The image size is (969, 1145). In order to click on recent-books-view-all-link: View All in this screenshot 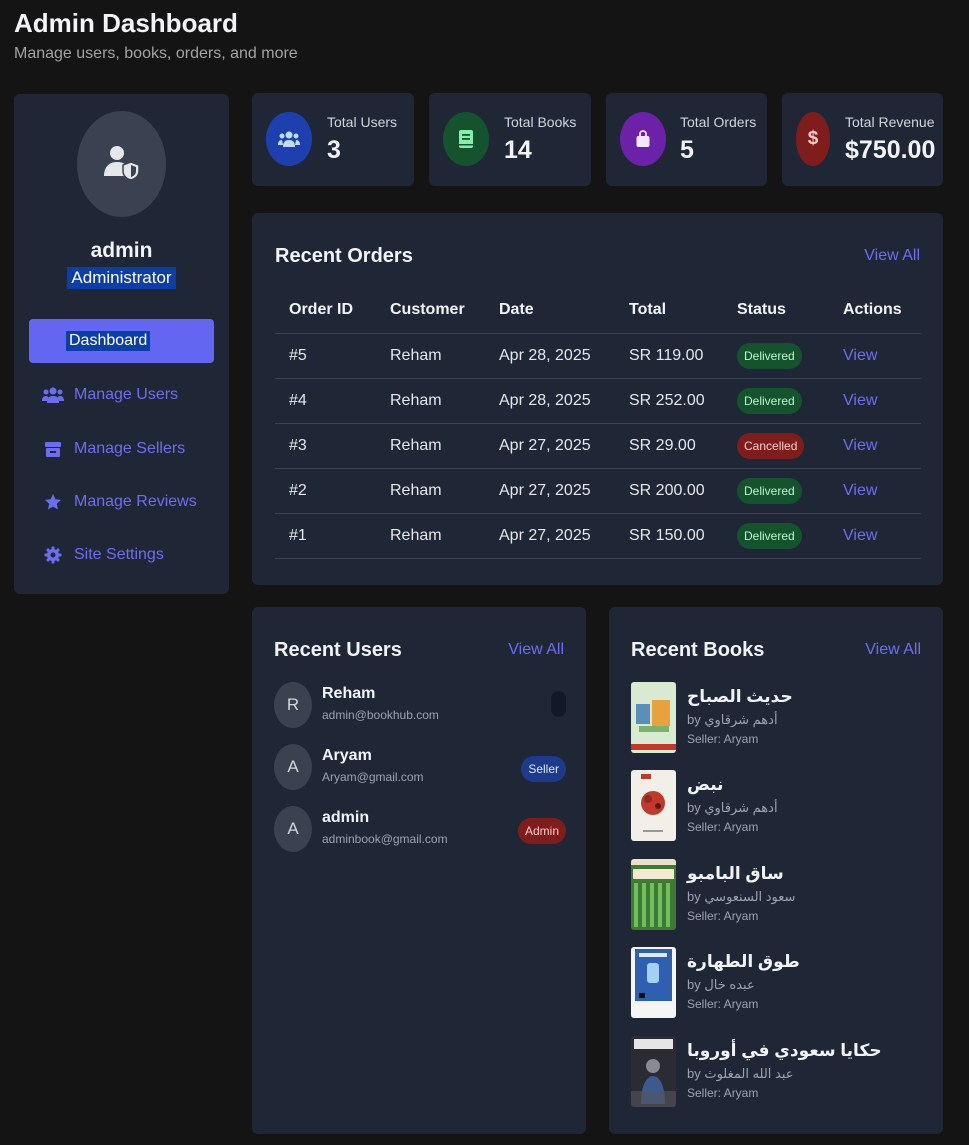, I will do `click(893, 650)`.